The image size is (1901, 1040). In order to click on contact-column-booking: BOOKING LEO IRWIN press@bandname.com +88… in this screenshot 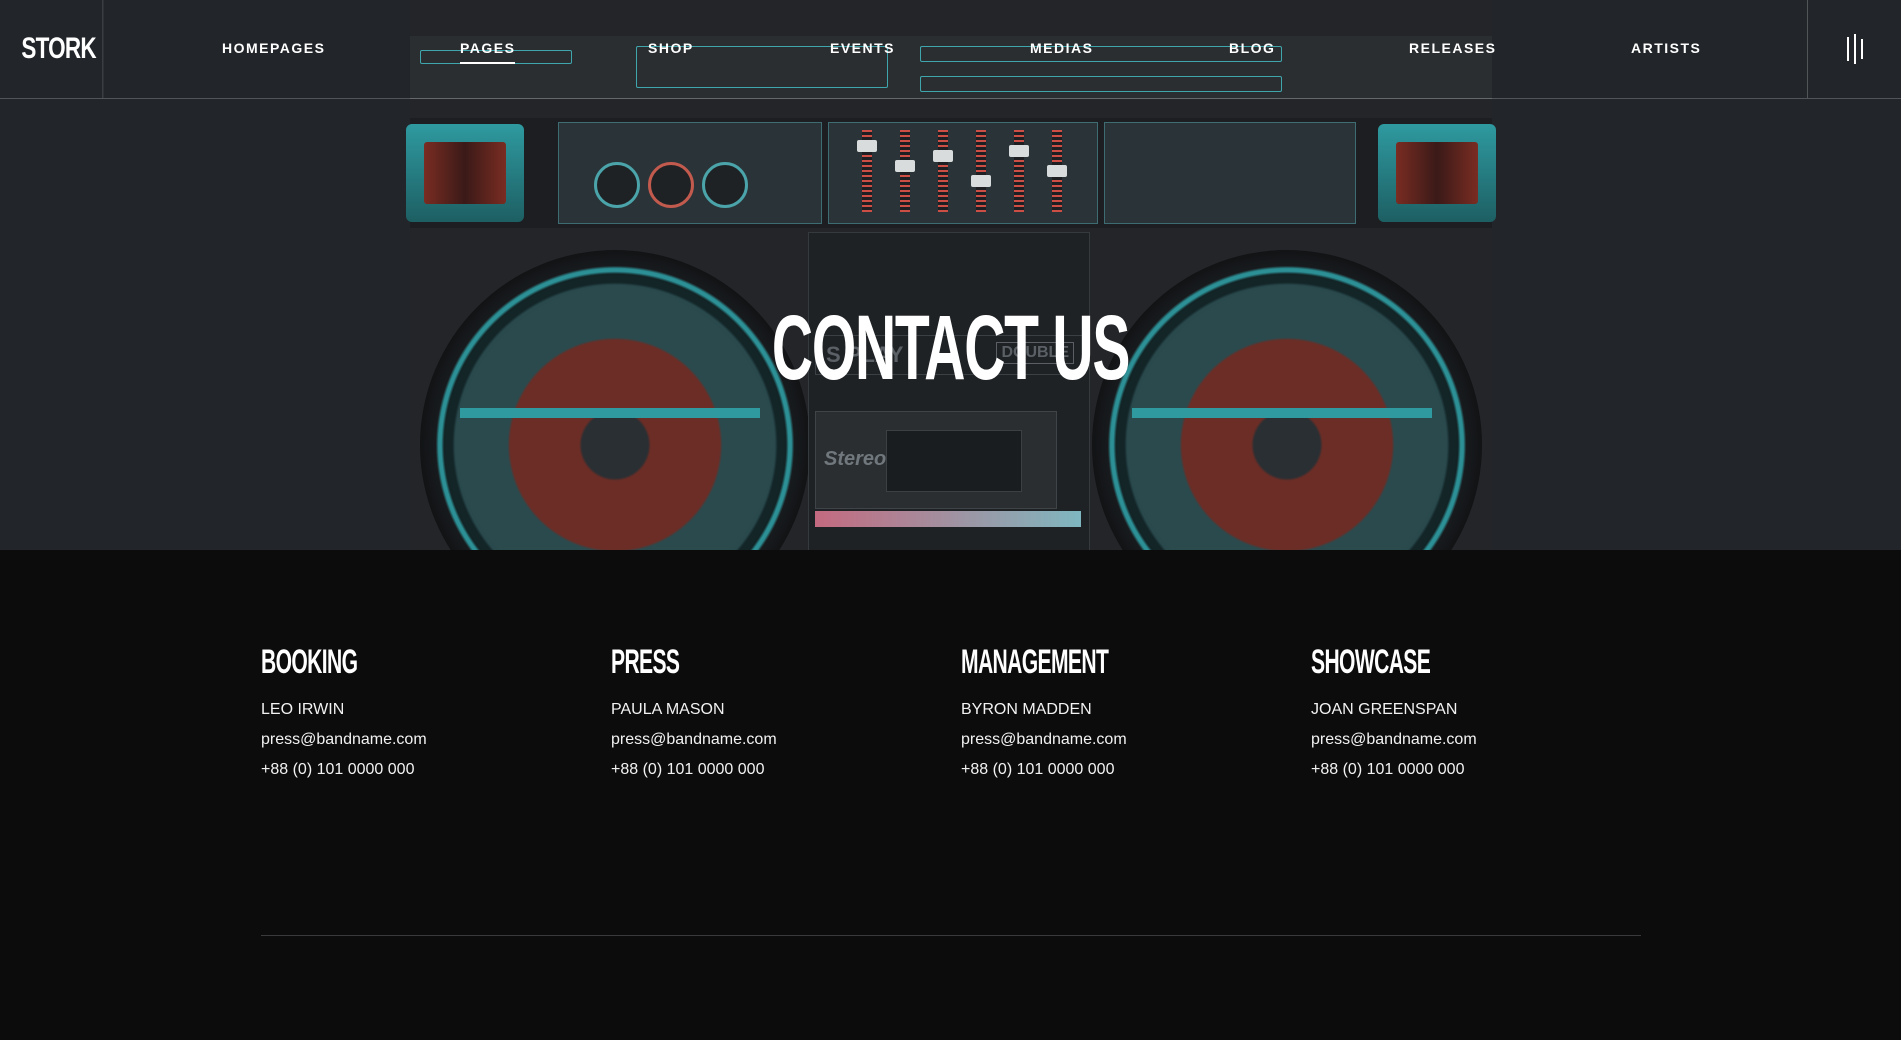, I will do `click(421, 715)`.